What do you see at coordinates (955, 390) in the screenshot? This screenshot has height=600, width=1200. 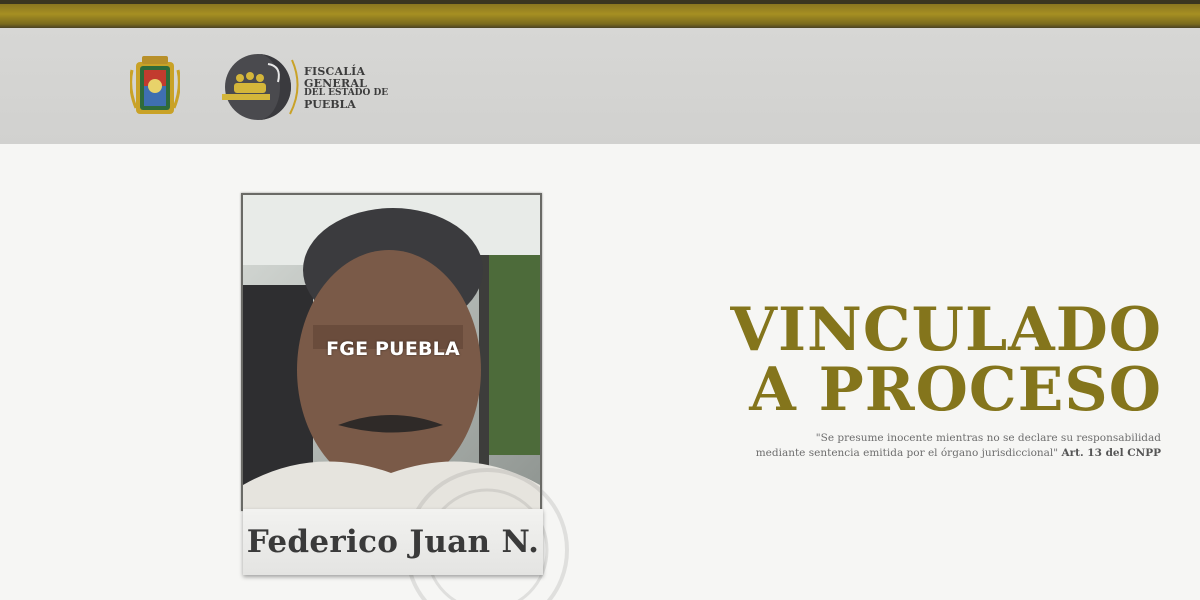 I see `headline-line2: A PROCESO` at bounding box center [955, 390].